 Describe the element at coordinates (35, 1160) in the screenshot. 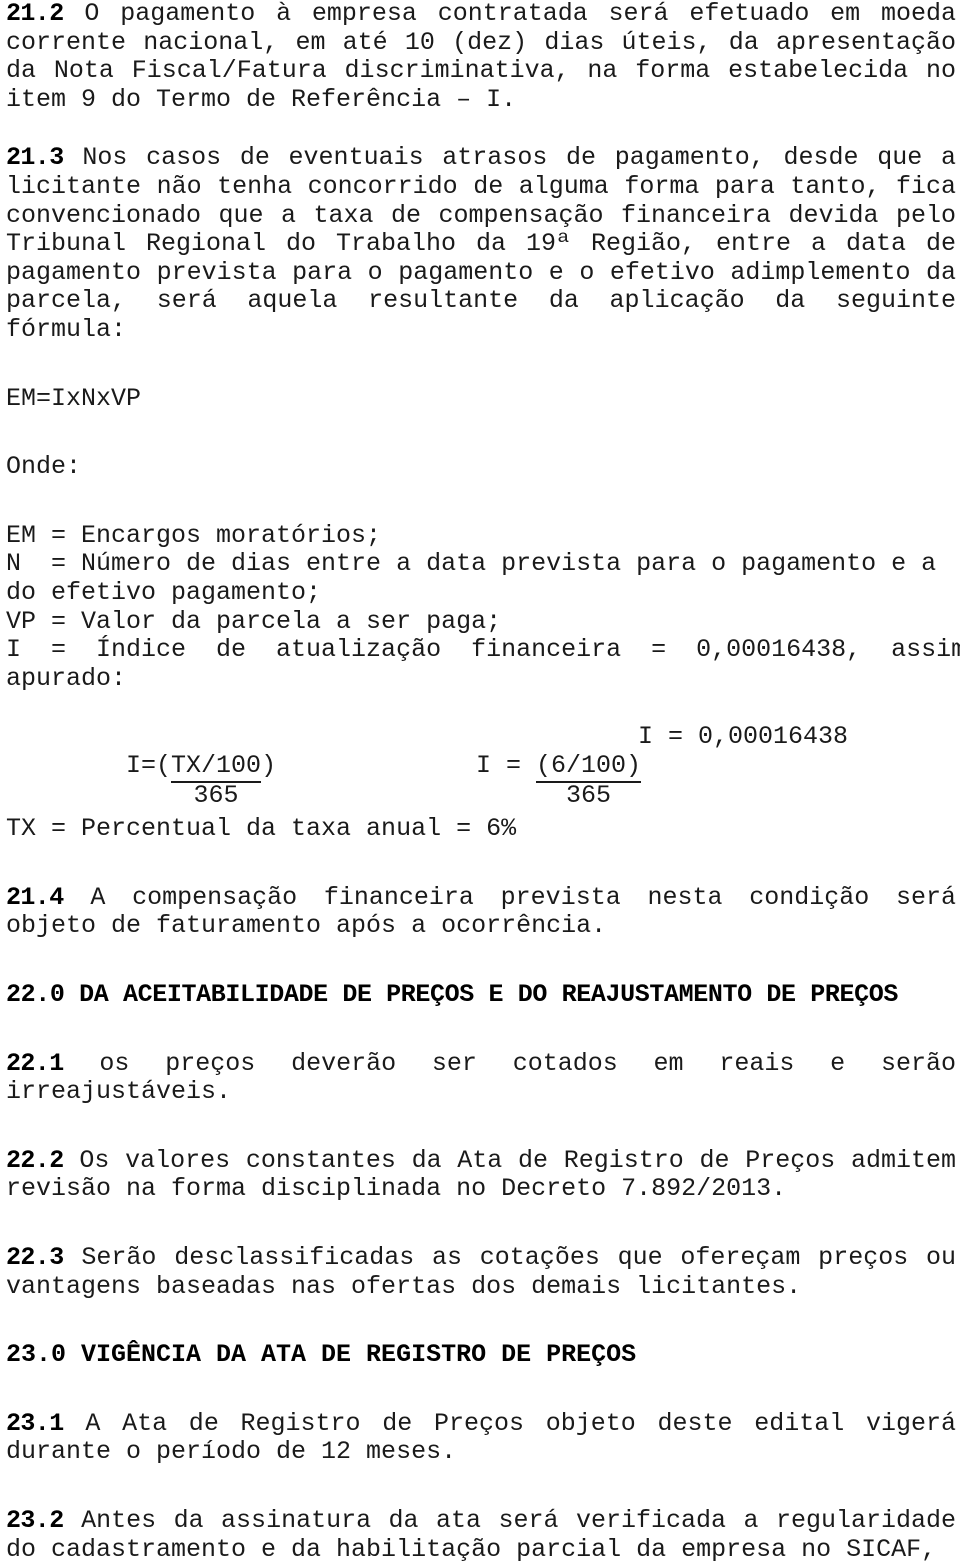

I see `clause-22-2-number: 22.2` at that location.